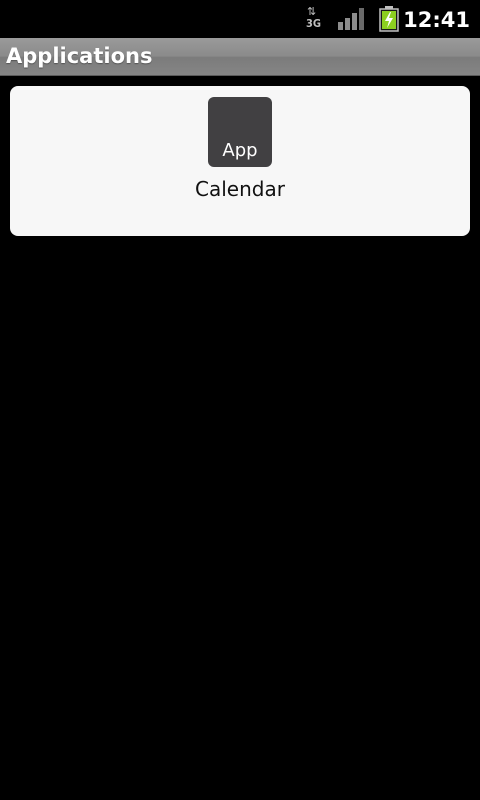 The height and width of the screenshot is (800, 480). Describe the element at coordinates (240, 189) in the screenshot. I see `app-name-label: Calendar` at that location.